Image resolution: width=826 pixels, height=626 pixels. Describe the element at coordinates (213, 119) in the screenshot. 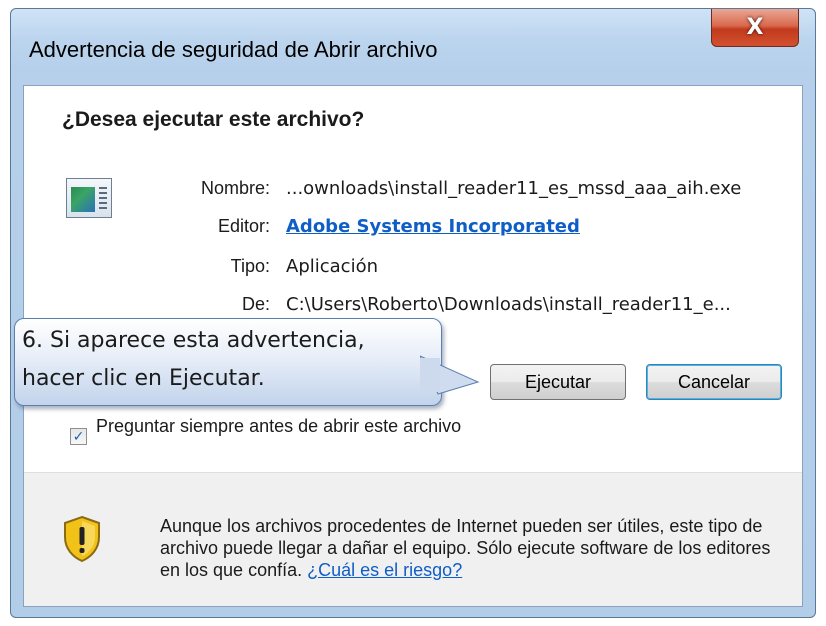

I see `dialog-question: ¿Desea ejecutar este archivo?` at that location.